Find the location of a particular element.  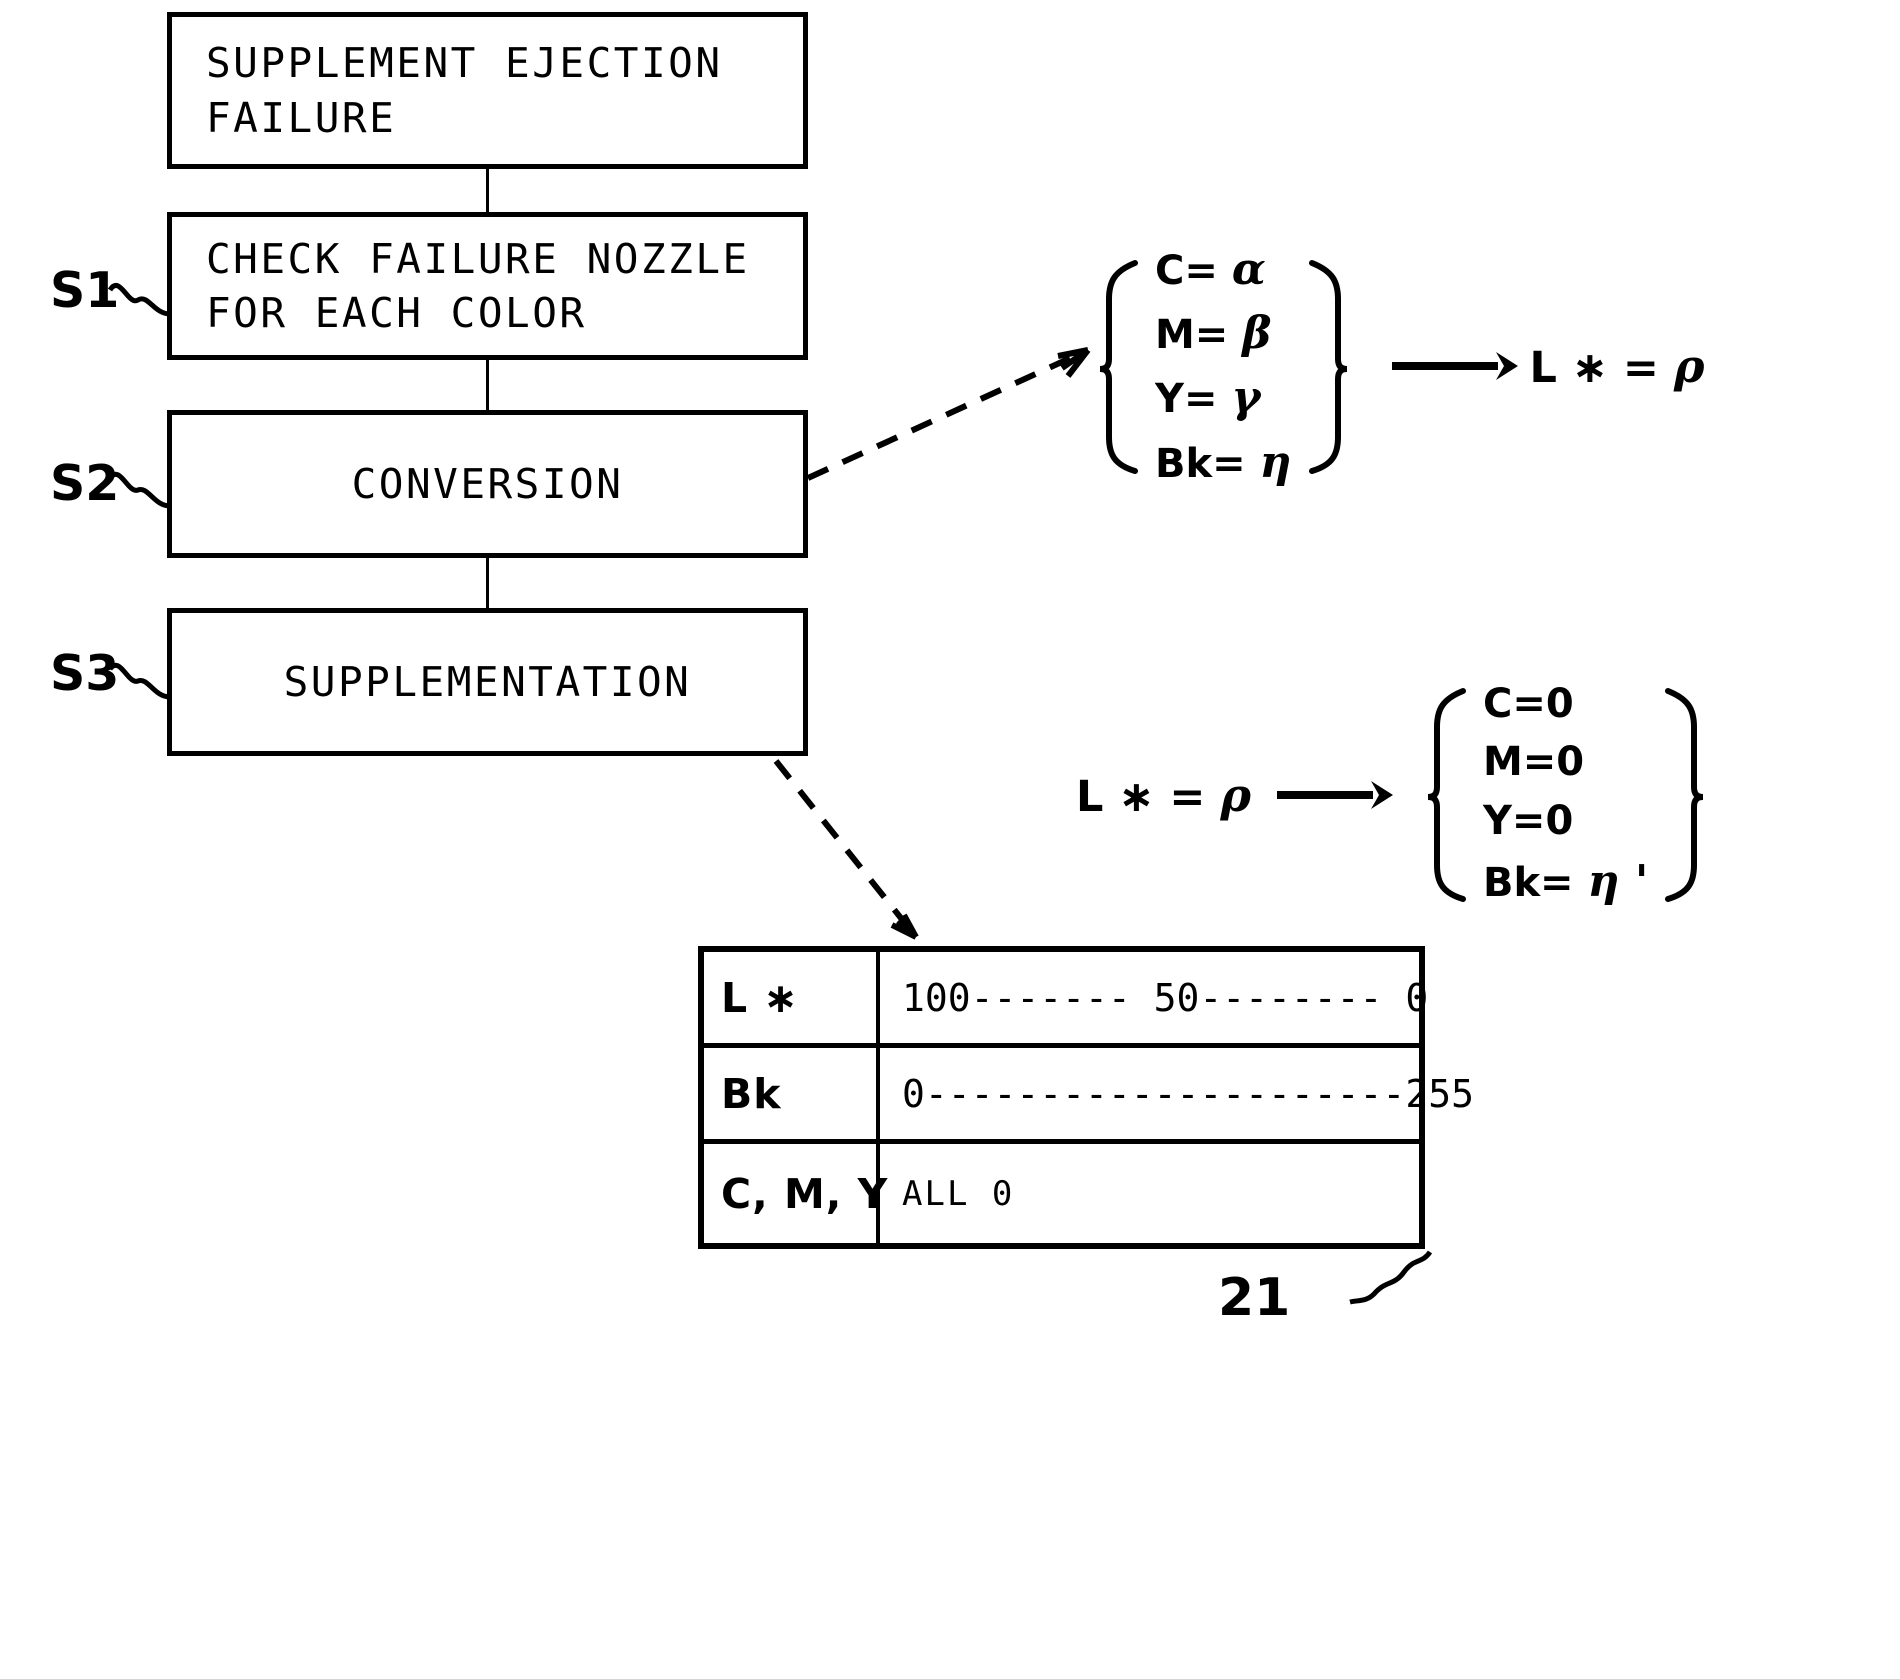

brace-left-conversion is located at coordinates (1117, 366).